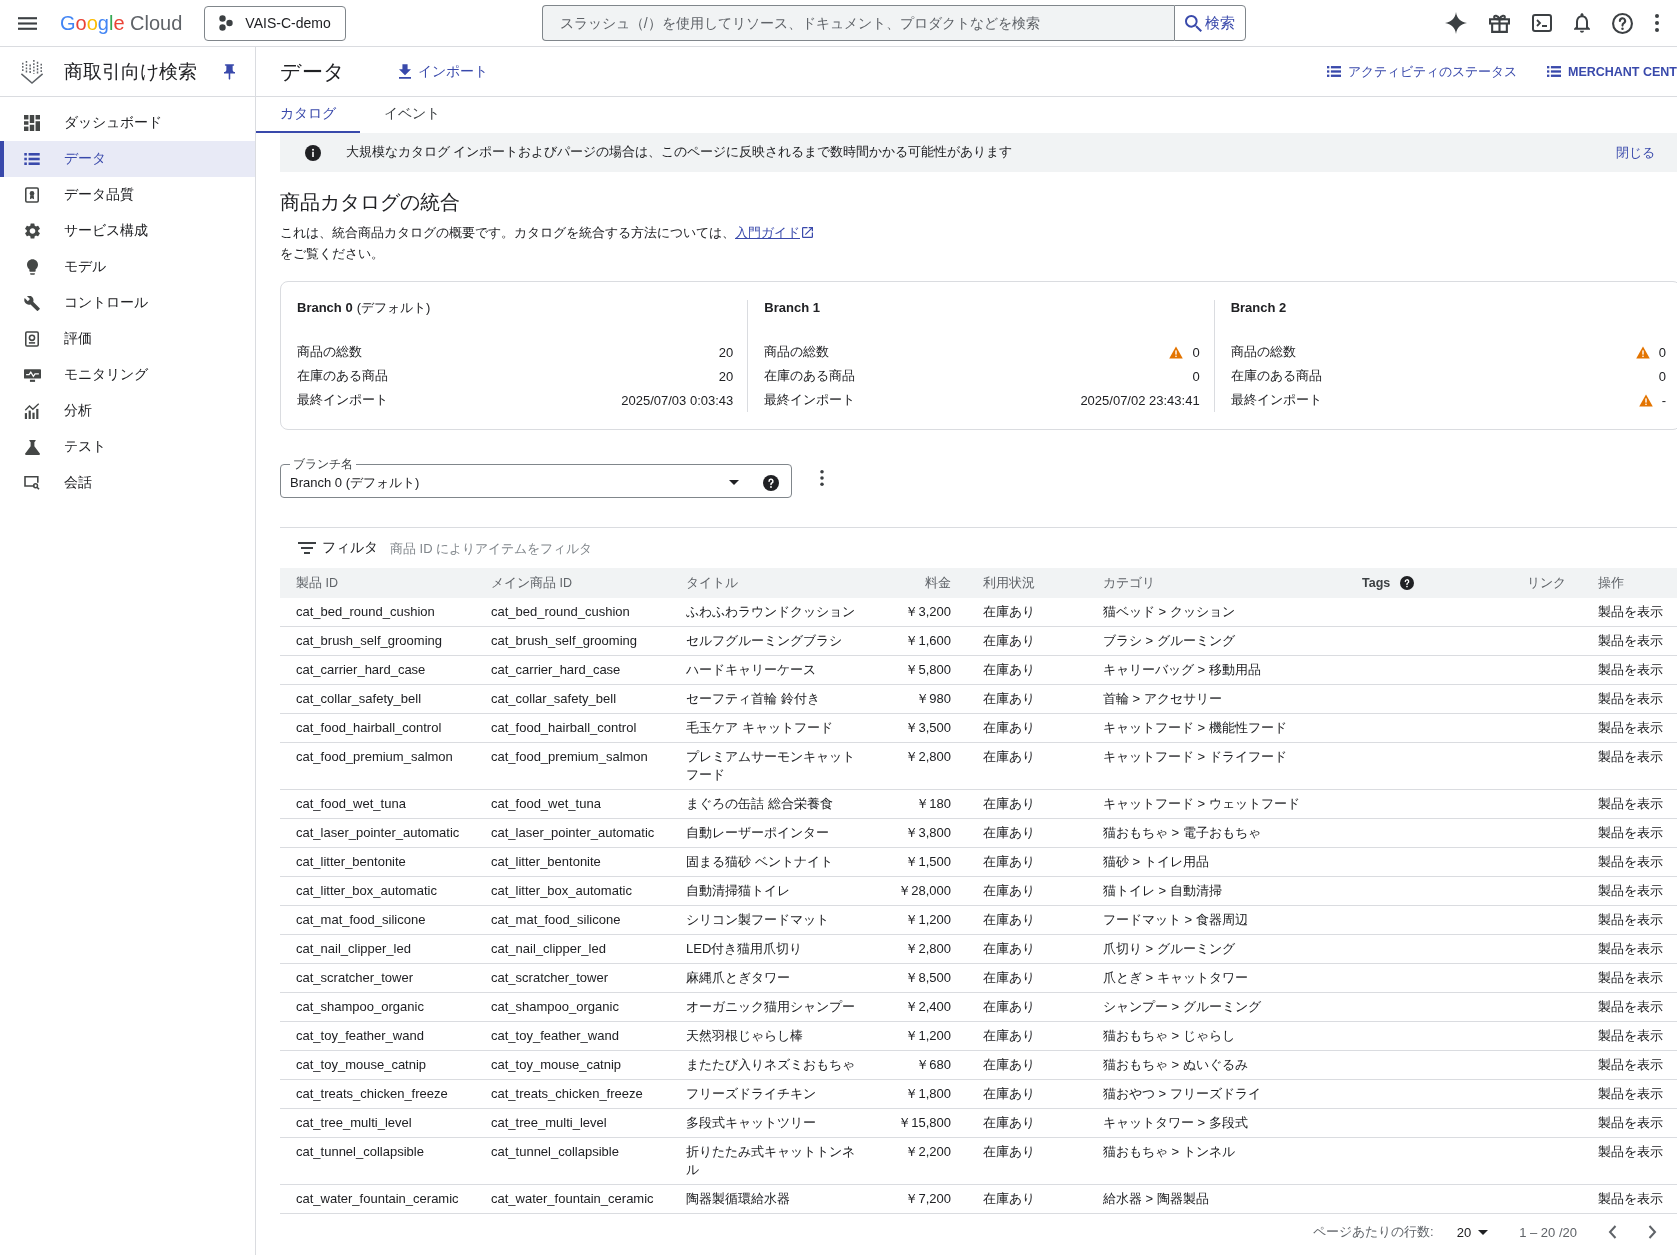 The width and height of the screenshot is (1677, 1255). What do you see at coordinates (1542, 23) in the screenshot?
I see `terminal-icon` at bounding box center [1542, 23].